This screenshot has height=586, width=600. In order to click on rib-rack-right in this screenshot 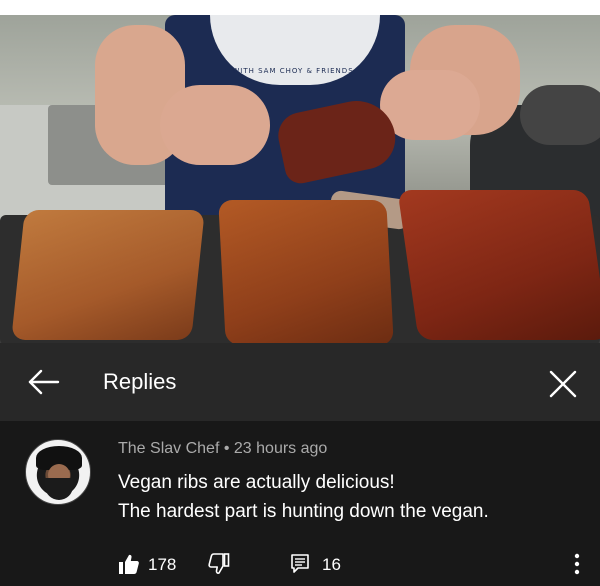, I will do `click(498, 265)`.